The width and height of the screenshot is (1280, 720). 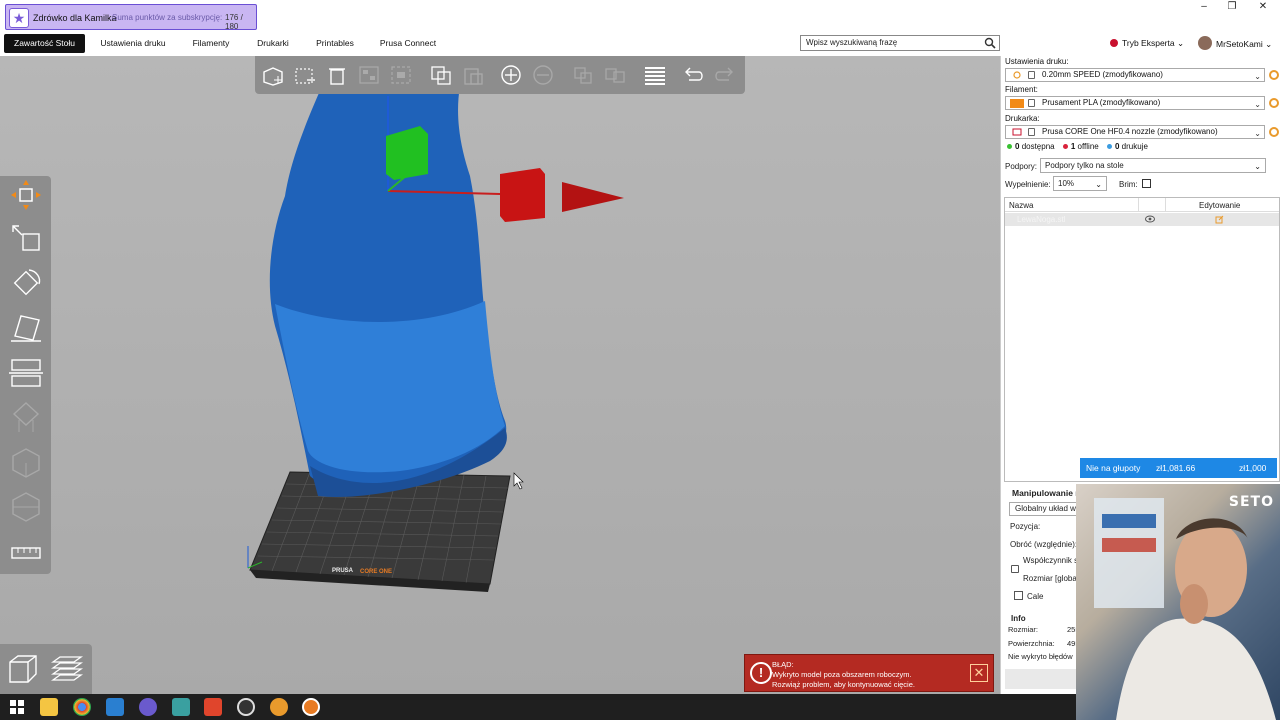 I want to click on webcam-overlay: SETO, so click(x=1178, y=602).